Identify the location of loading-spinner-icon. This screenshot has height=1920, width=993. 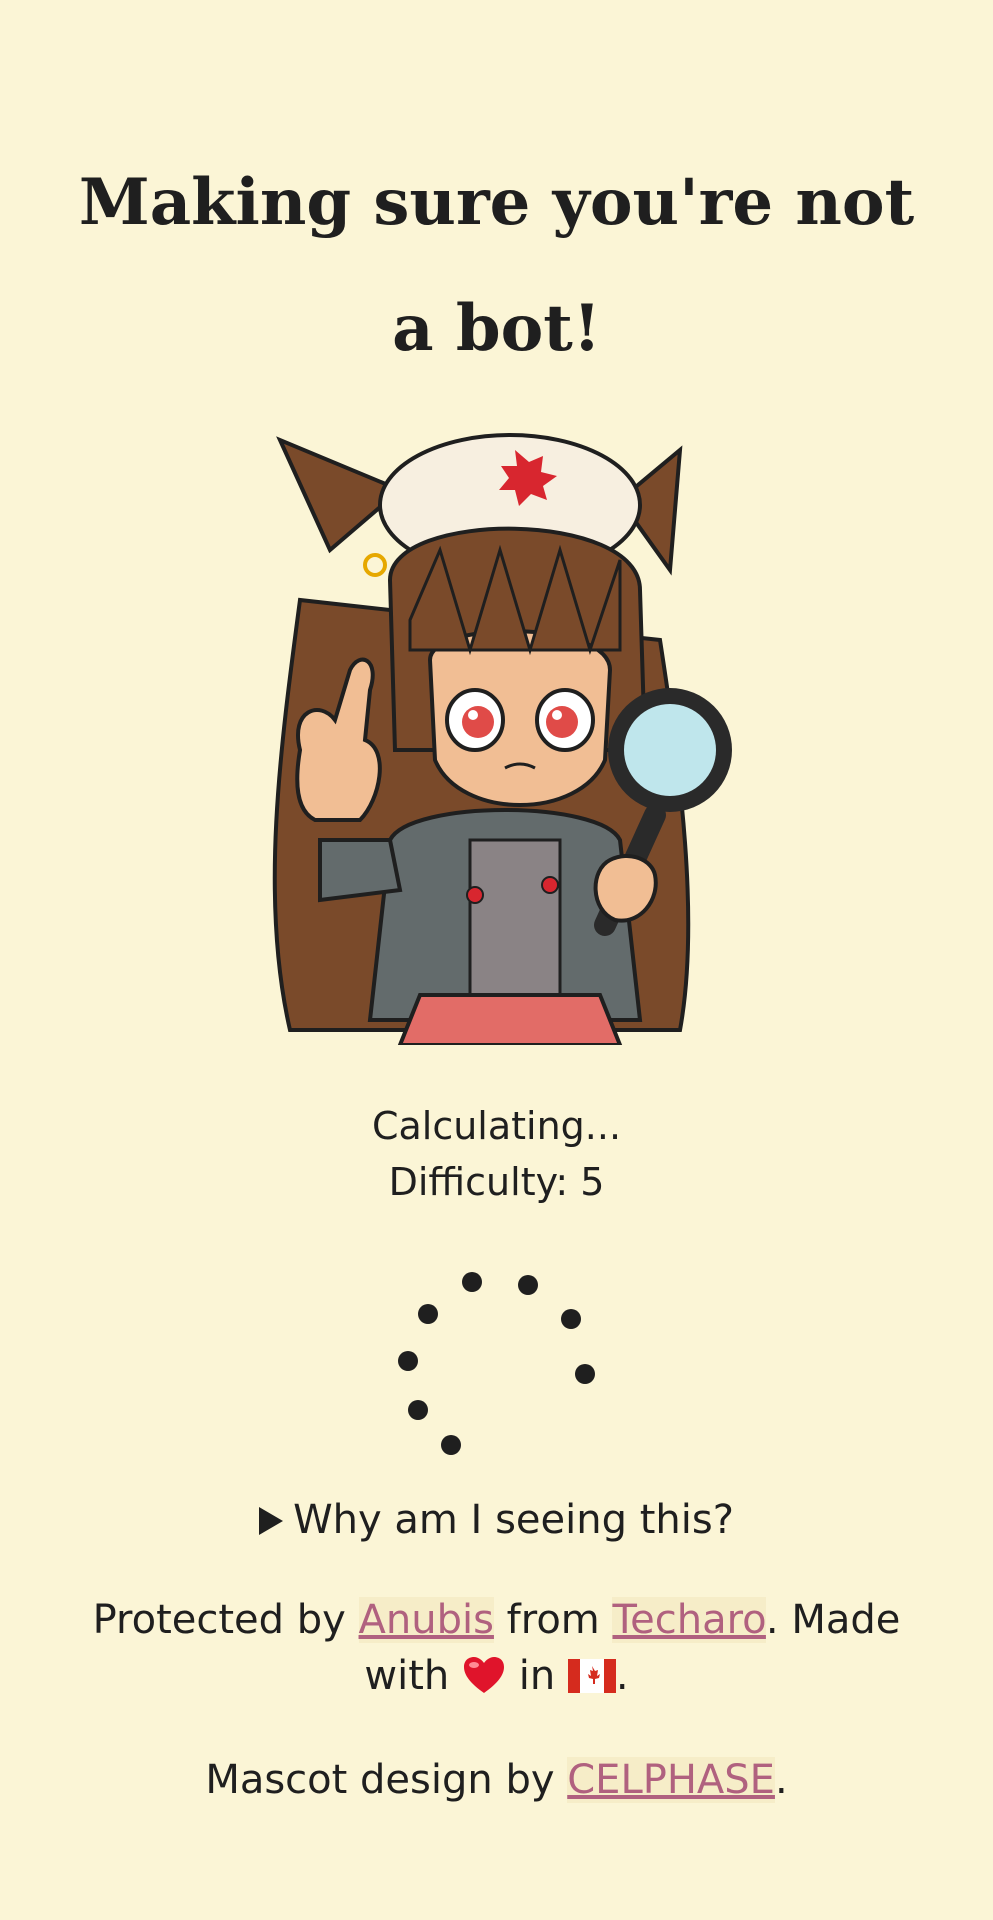
(496, 1363).